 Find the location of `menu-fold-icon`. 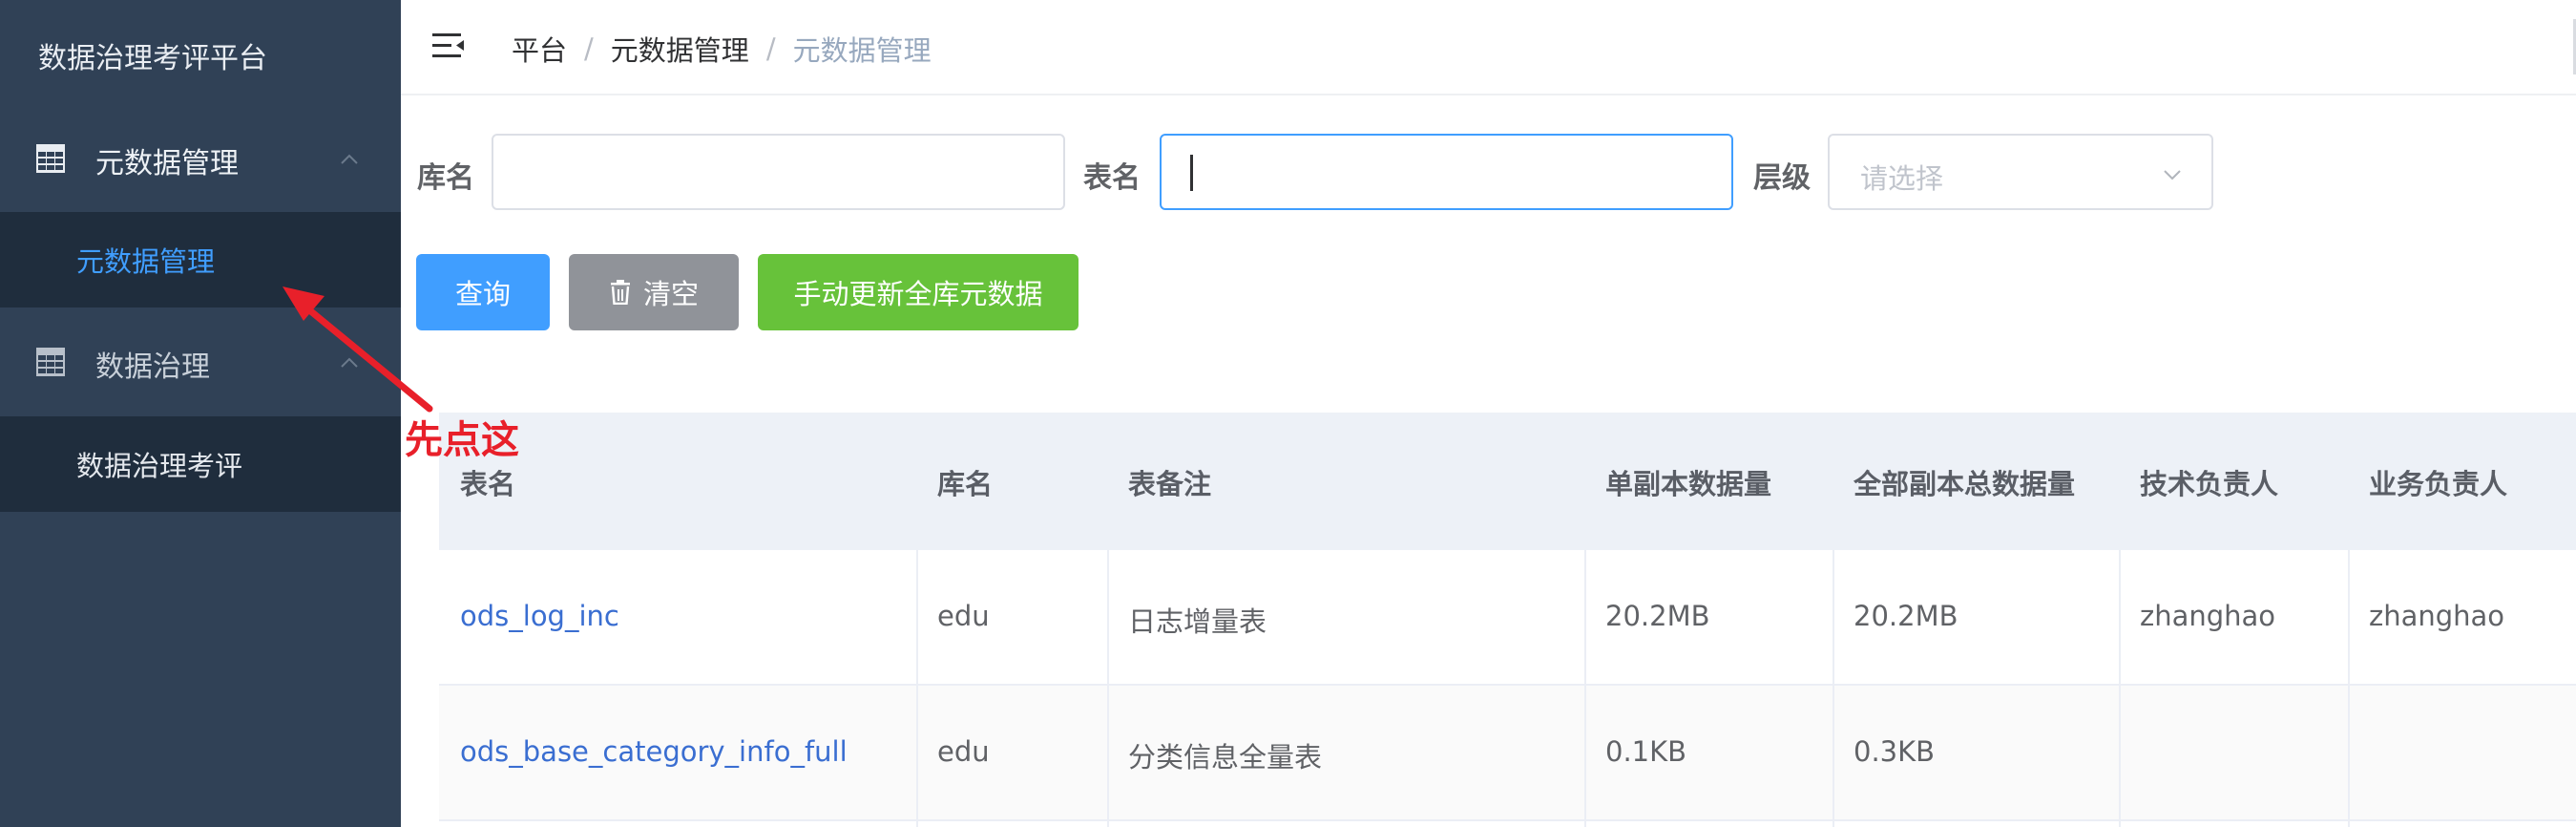

menu-fold-icon is located at coordinates (448, 46).